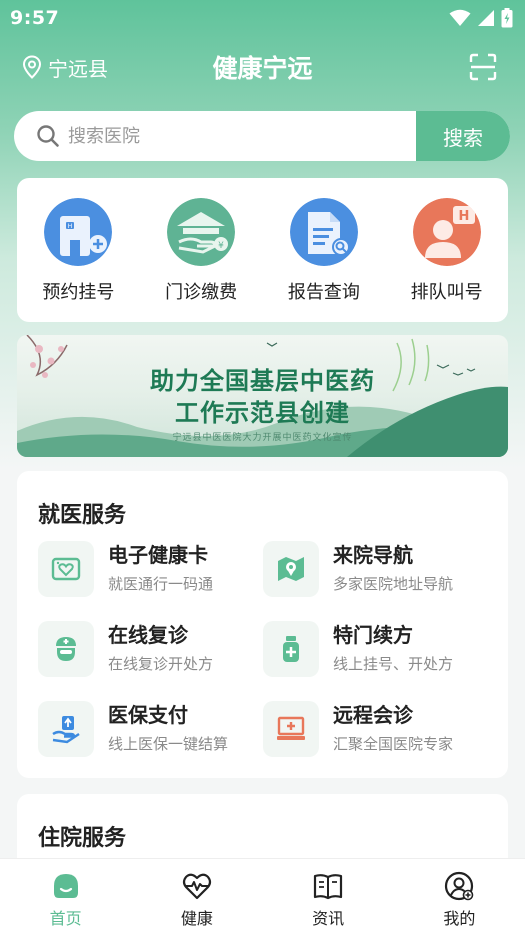 Image resolution: width=525 pixels, height=935 pixels. What do you see at coordinates (393, 744) in the screenshot?
I see `service-desc: 汇聚全国医院专家` at bounding box center [393, 744].